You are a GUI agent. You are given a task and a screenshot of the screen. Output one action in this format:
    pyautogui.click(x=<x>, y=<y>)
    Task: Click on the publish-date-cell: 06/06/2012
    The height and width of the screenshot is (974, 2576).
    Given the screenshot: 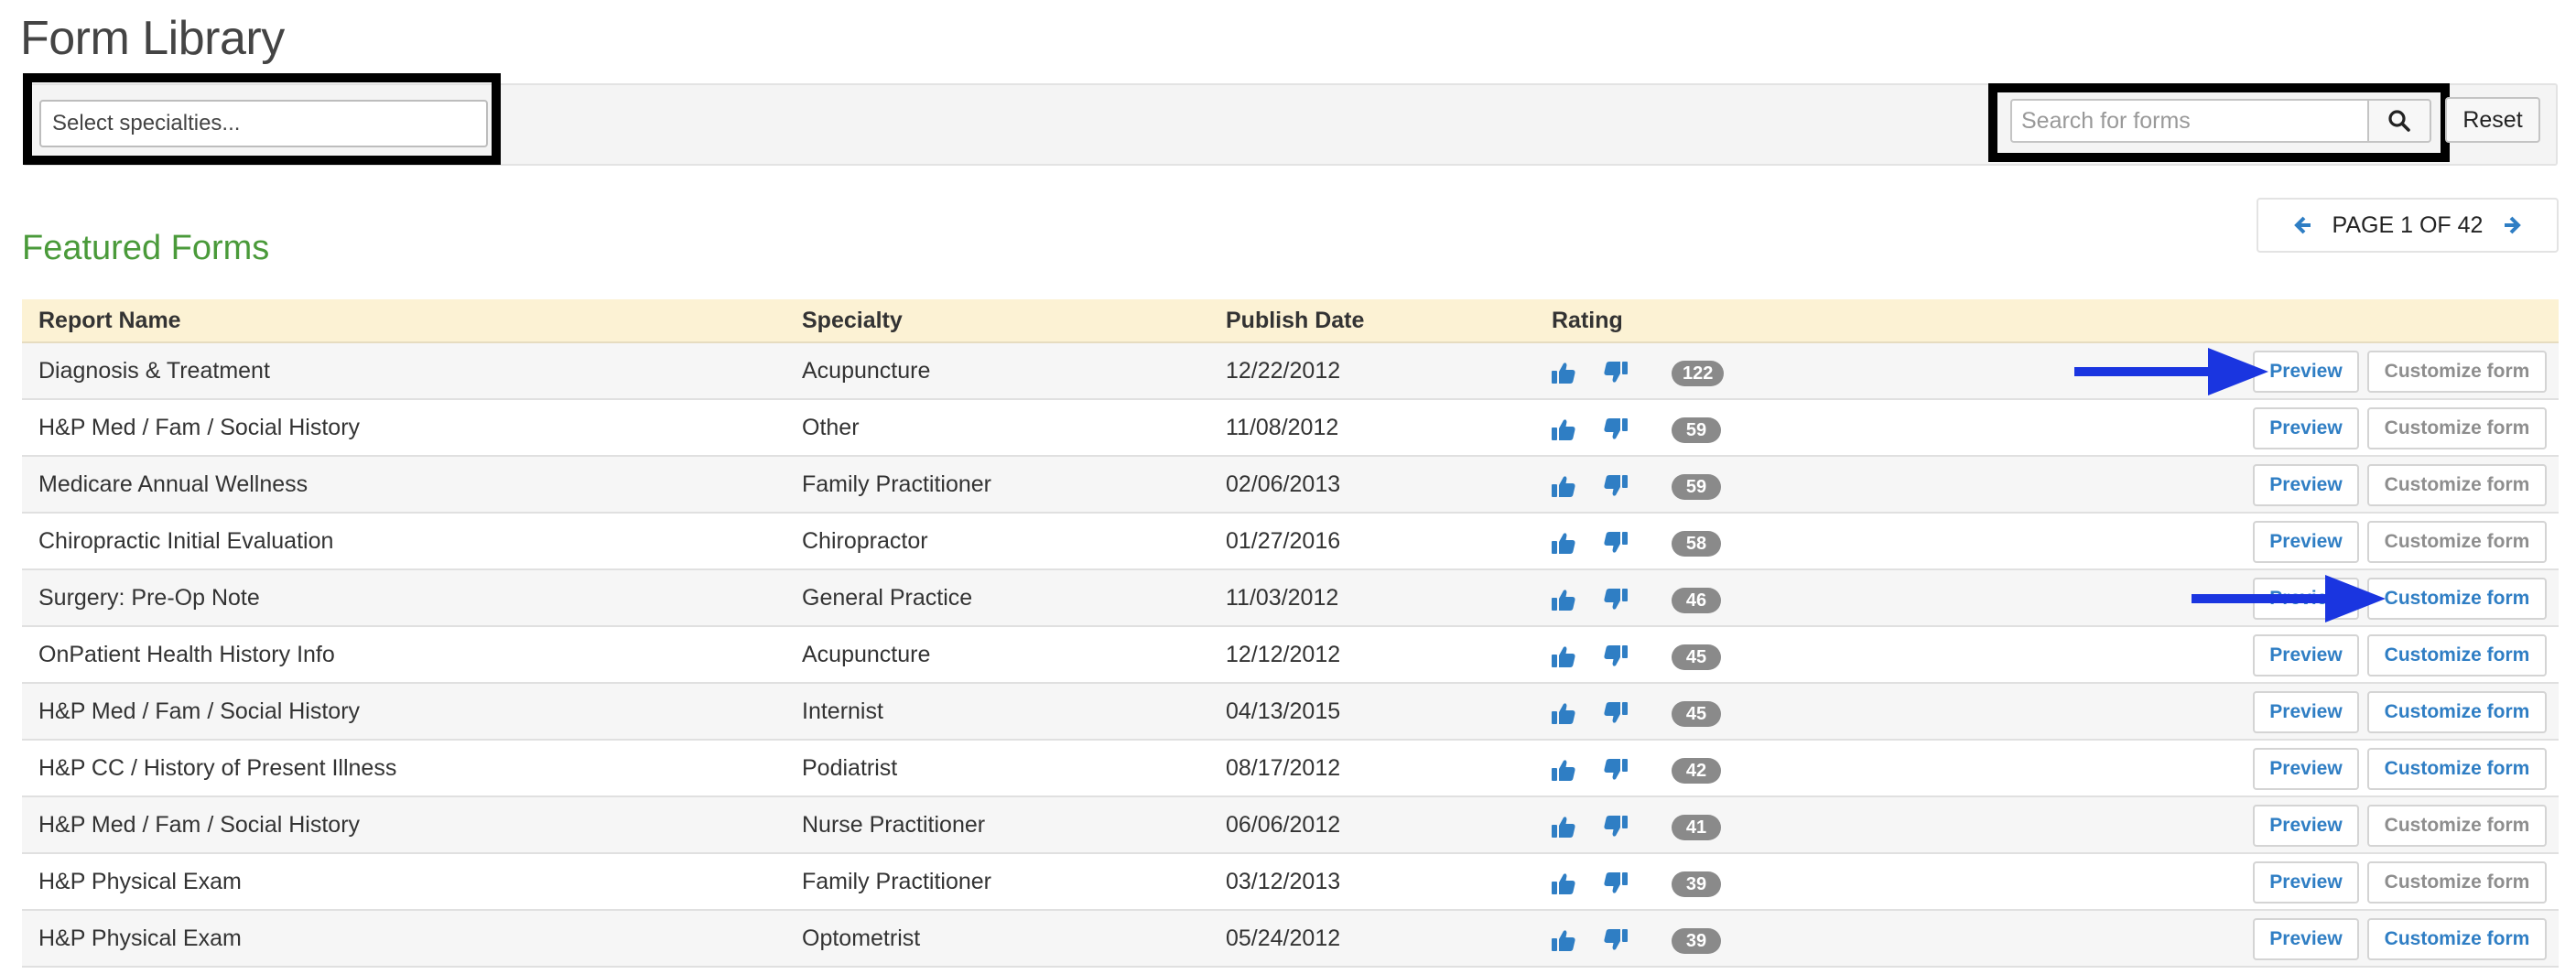 What is the action you would take?
    pyautogui.click(x=1284, y=824)
    